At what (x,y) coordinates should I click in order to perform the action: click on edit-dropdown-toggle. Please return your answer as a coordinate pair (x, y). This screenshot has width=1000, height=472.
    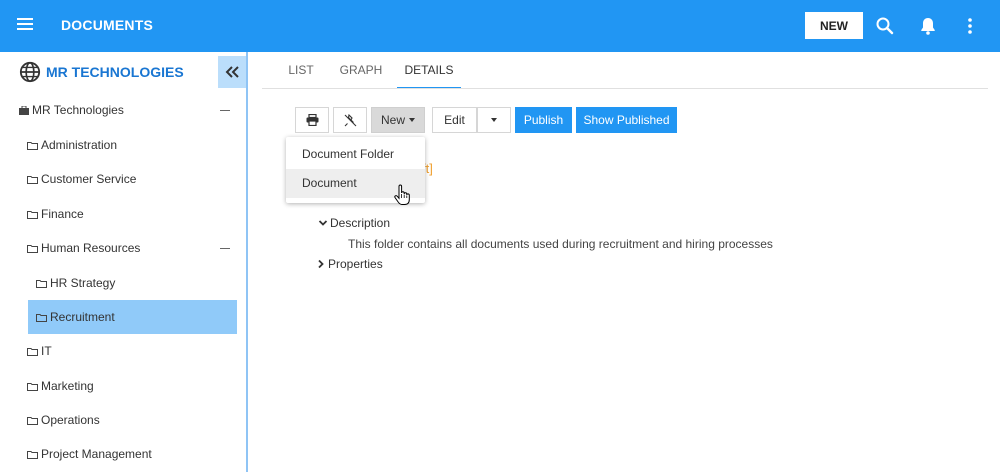
    Looking at the image, I should click on (494, 120).